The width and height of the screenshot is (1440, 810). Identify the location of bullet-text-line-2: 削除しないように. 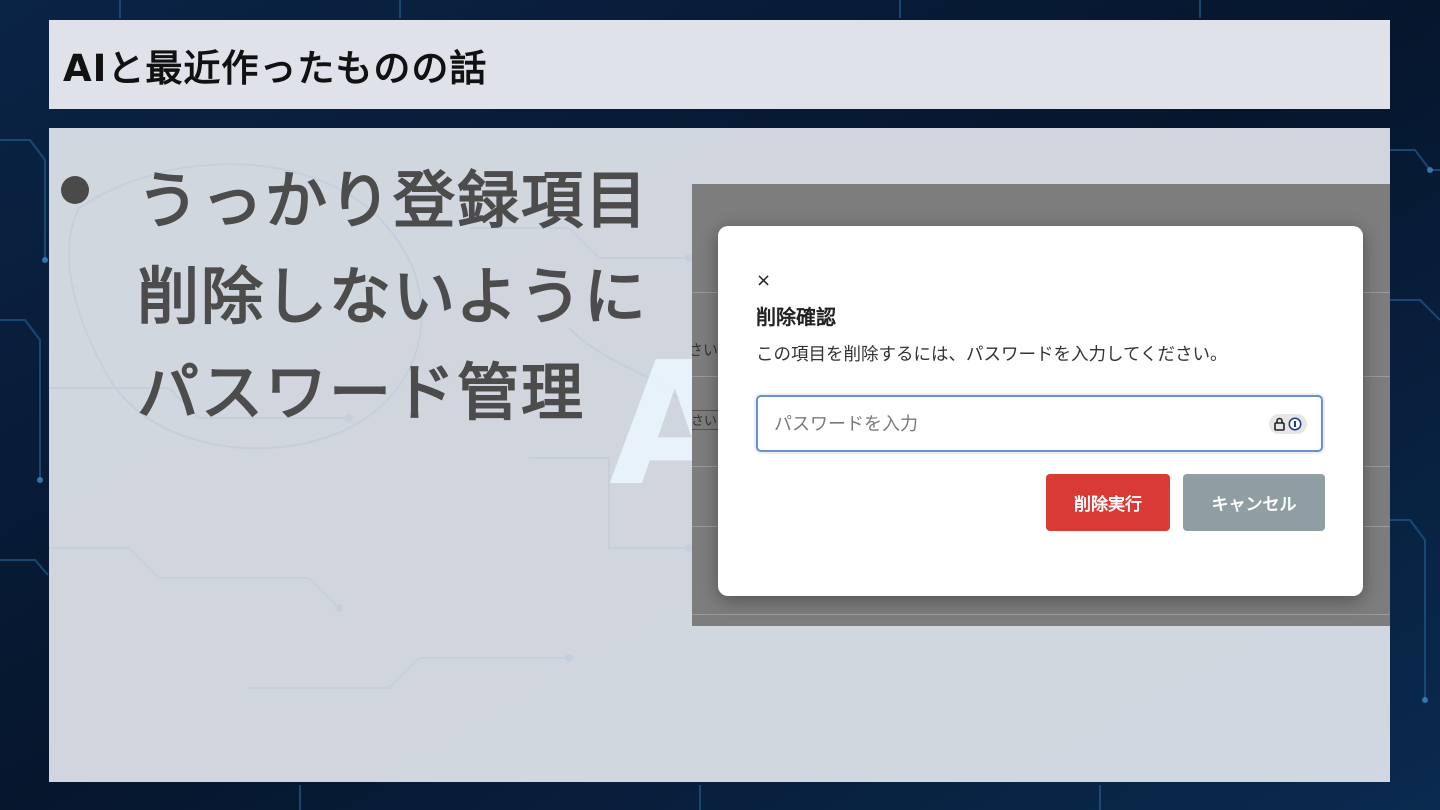
(392, 296).